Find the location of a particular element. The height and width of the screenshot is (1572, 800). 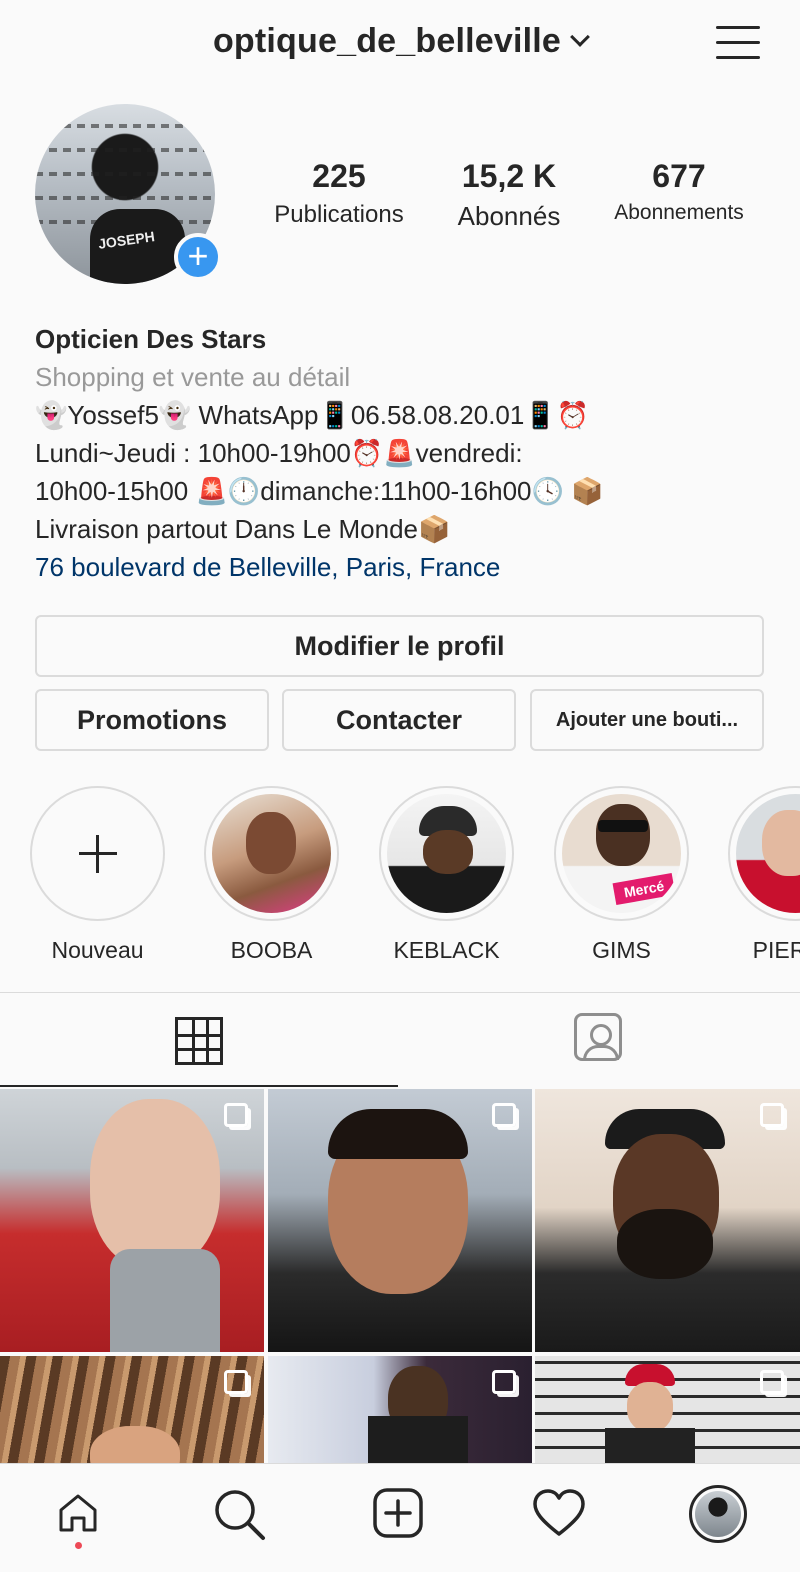

search-icon is located at coordinates (240, 1515).